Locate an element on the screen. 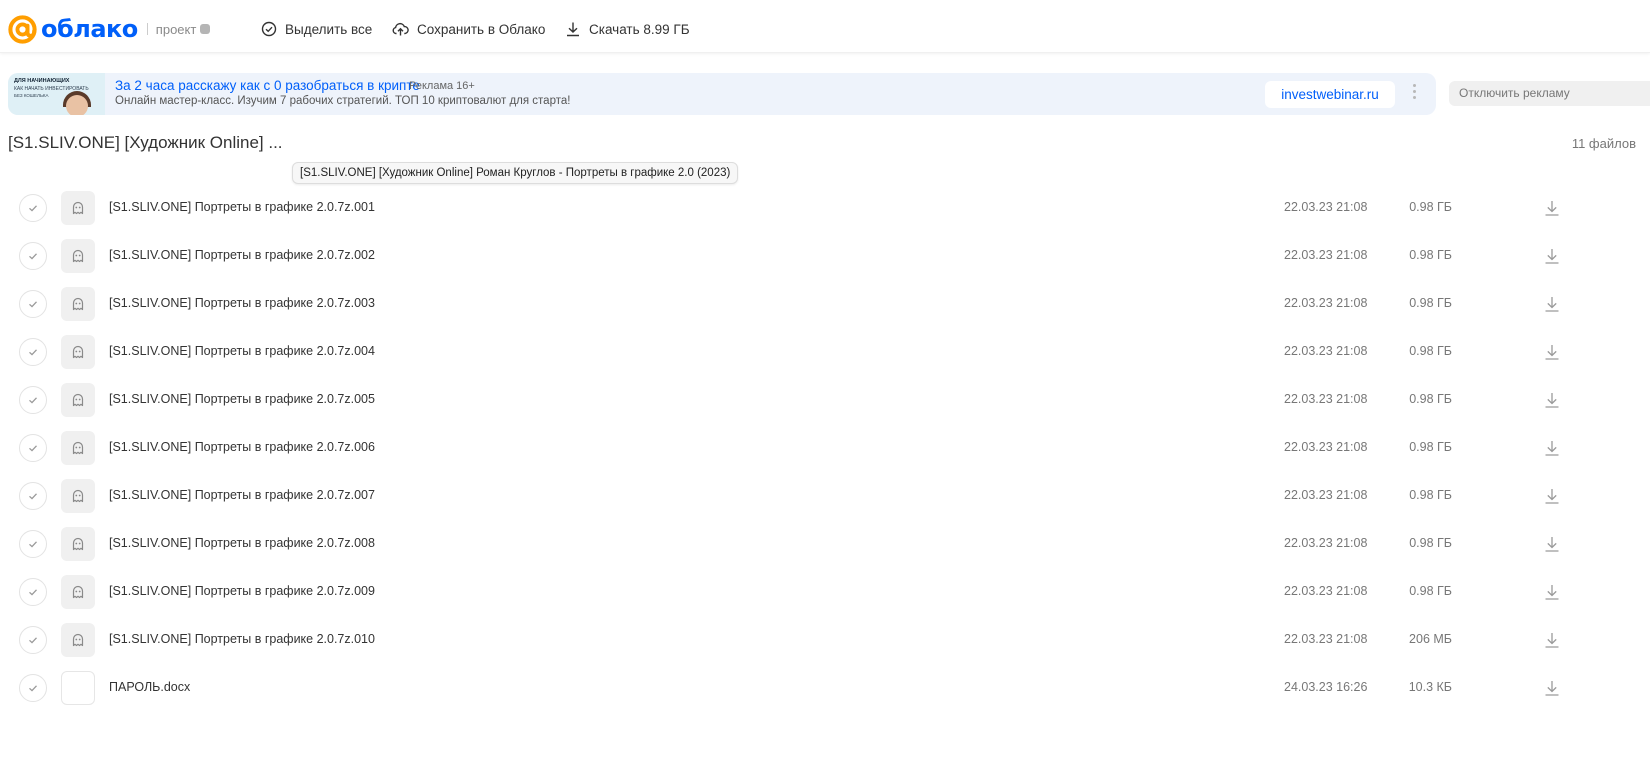  save-to-cloud-button: Сохранить в Облако is located at coordinates (468, 29).